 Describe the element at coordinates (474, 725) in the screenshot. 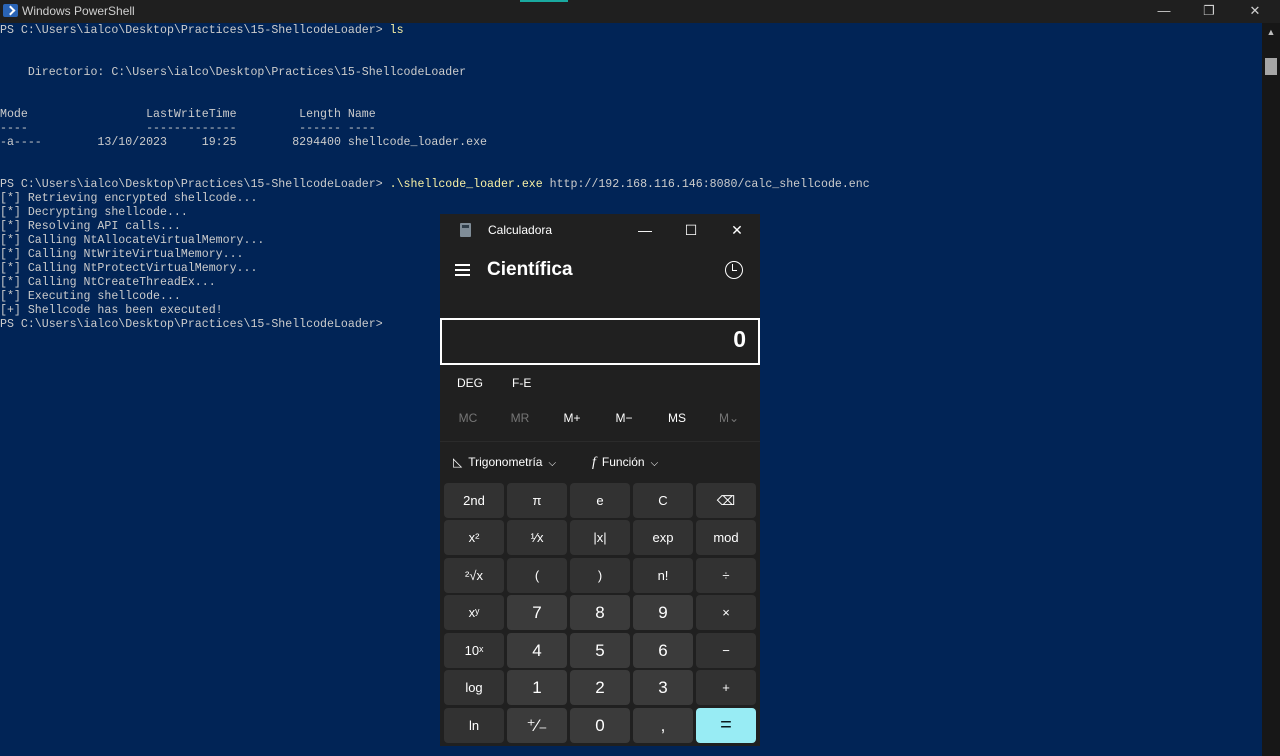

I see `key-button: ln` at that location.